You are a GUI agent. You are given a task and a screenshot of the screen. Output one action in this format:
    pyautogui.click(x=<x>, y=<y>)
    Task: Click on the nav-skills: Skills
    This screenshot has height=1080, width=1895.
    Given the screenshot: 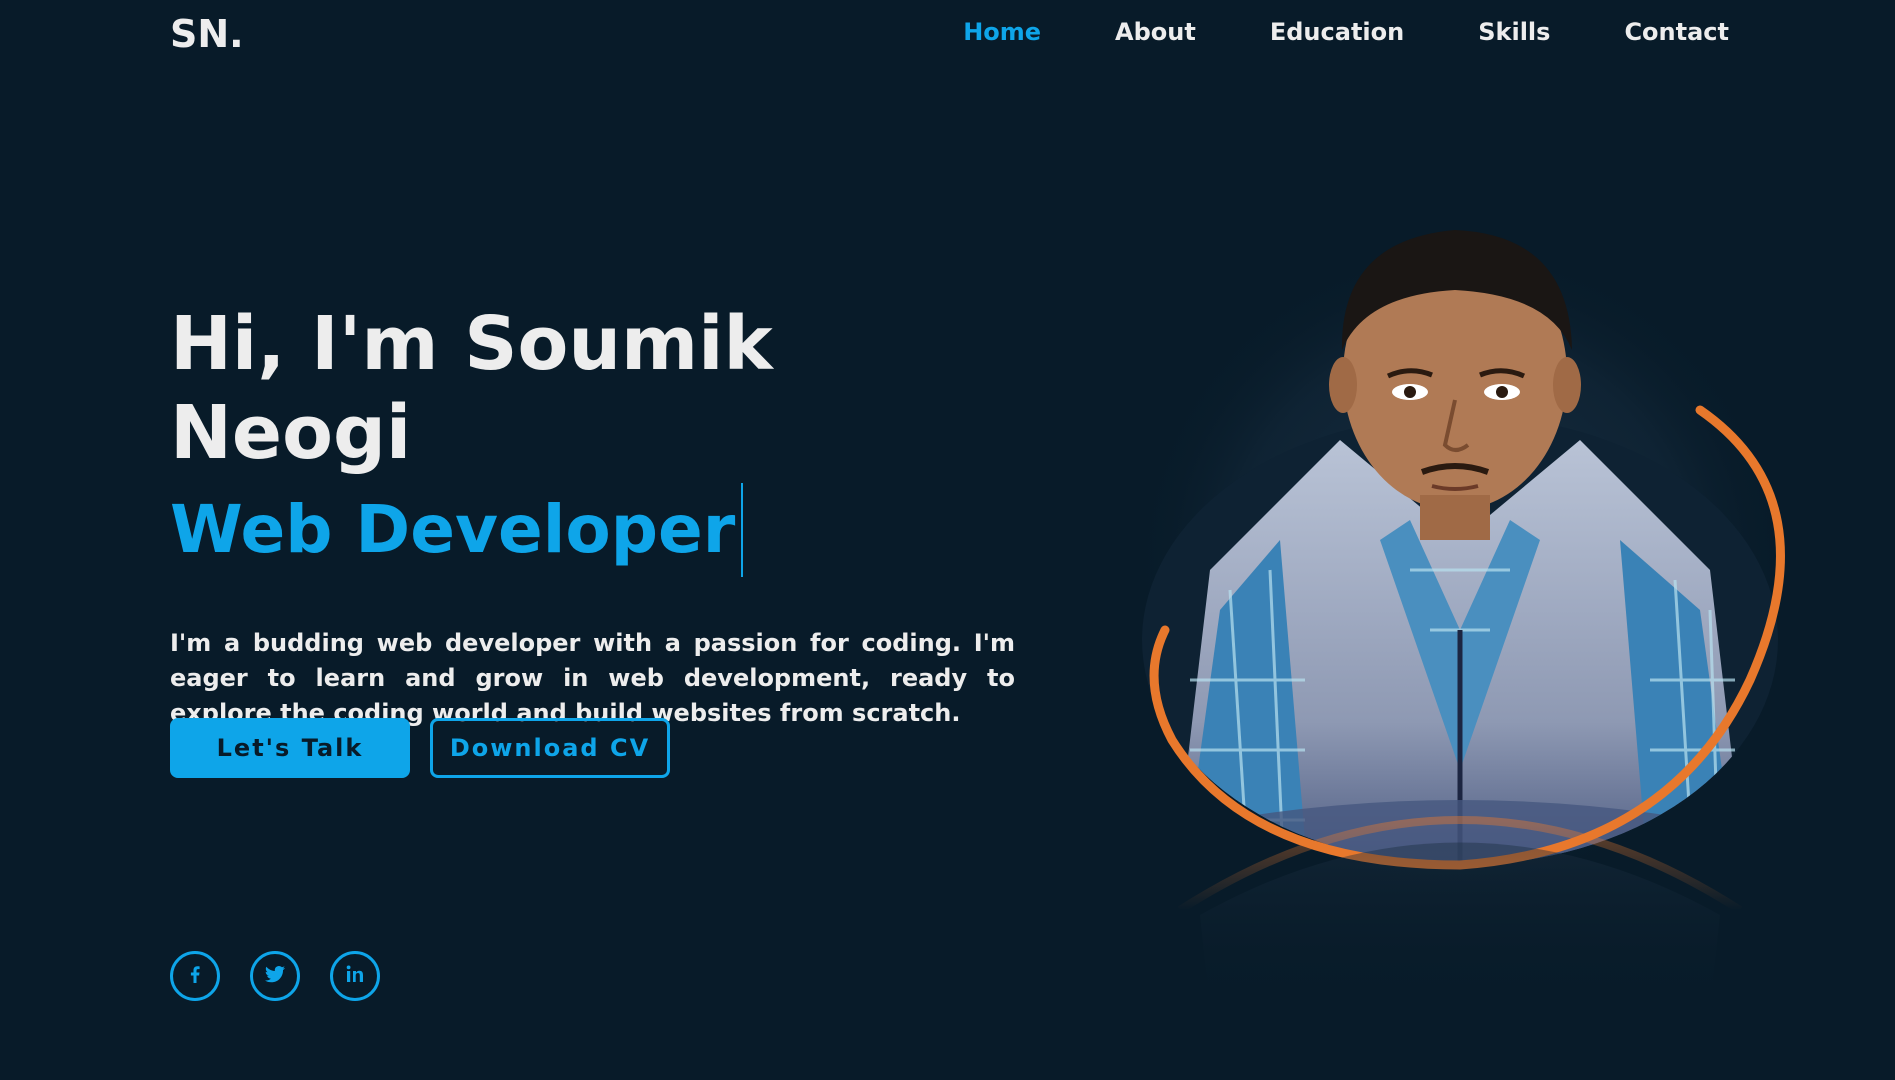 What is the action you would take?
    pyautogui.click(x=1514, y=32)
    